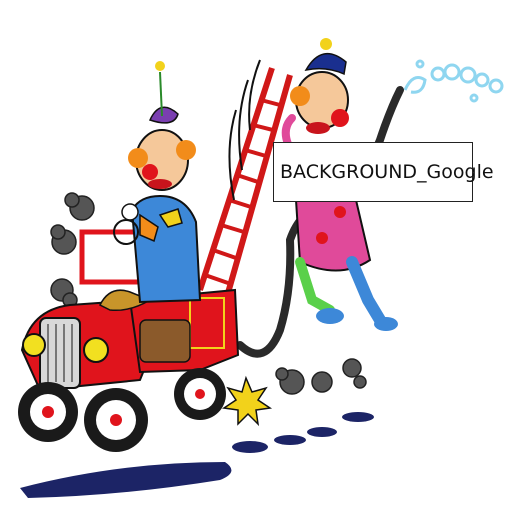 This screenshot has height=516, width=512. I want to click on spark, so click(247, 401).